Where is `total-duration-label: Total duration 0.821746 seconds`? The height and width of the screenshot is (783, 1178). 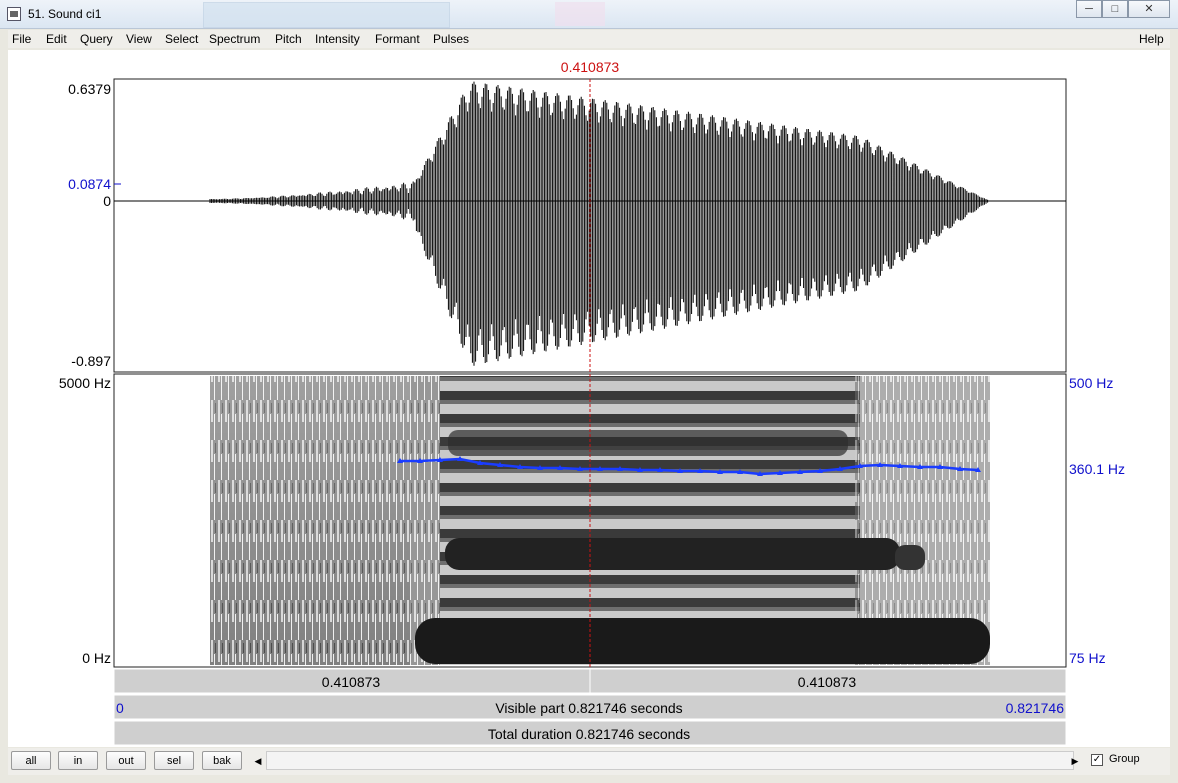
total-duration-label: Total duration 0.821746 seconds is located at coordinates (589, 734).